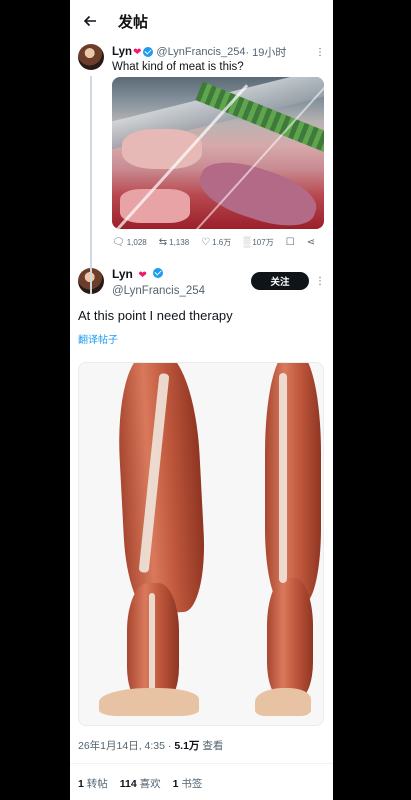 This screenshot has width=411, height=800. What do you see at coordinates (93, 783) in the screenshot?
I see `retweets-count: 1 转帖` at bounding box center [93, 783].